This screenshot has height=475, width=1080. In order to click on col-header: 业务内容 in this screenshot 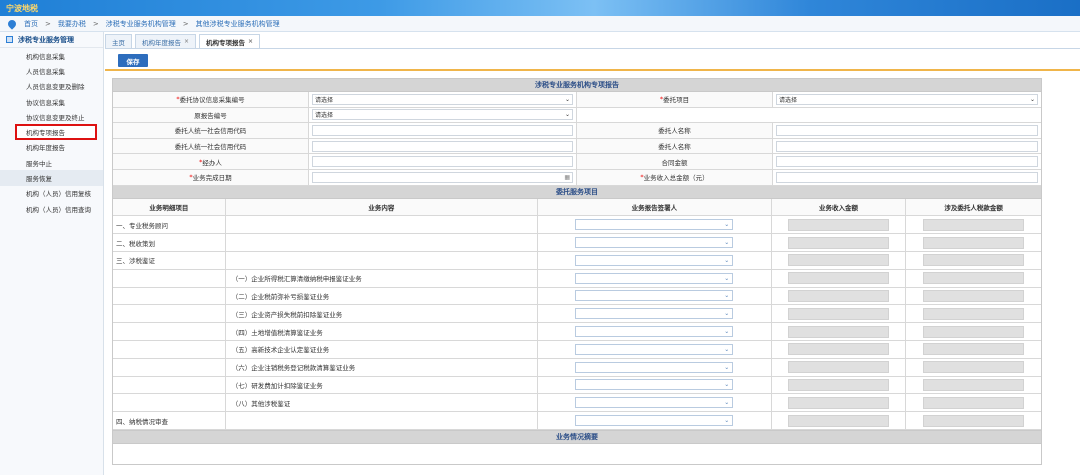, I will do `click(382, 207)`.